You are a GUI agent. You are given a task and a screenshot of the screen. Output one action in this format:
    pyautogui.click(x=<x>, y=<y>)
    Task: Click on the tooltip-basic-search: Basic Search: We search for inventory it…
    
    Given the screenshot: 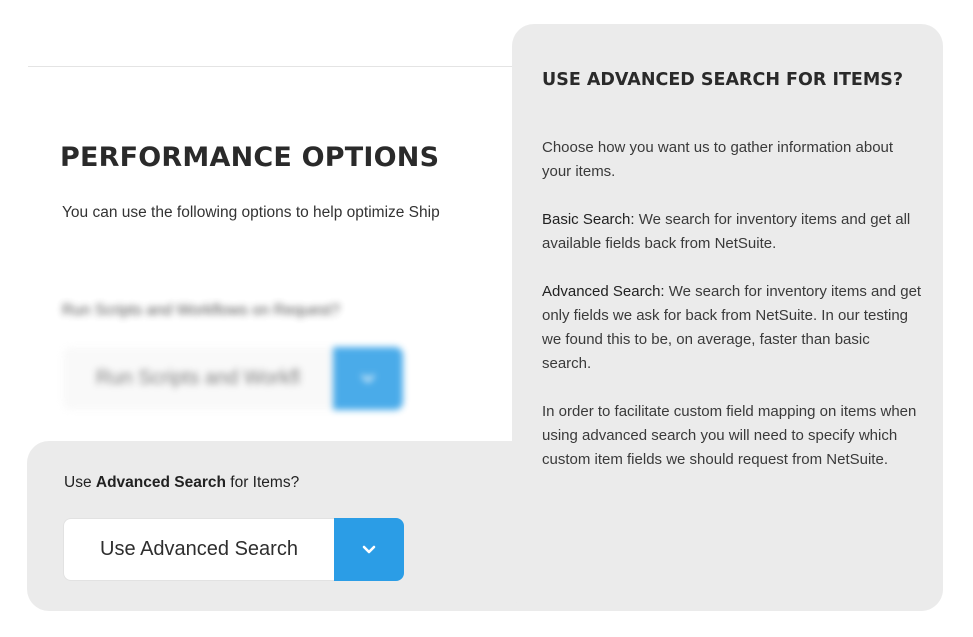 What is the action you would take?
    pyautogui.click(x=726, y=231)
    